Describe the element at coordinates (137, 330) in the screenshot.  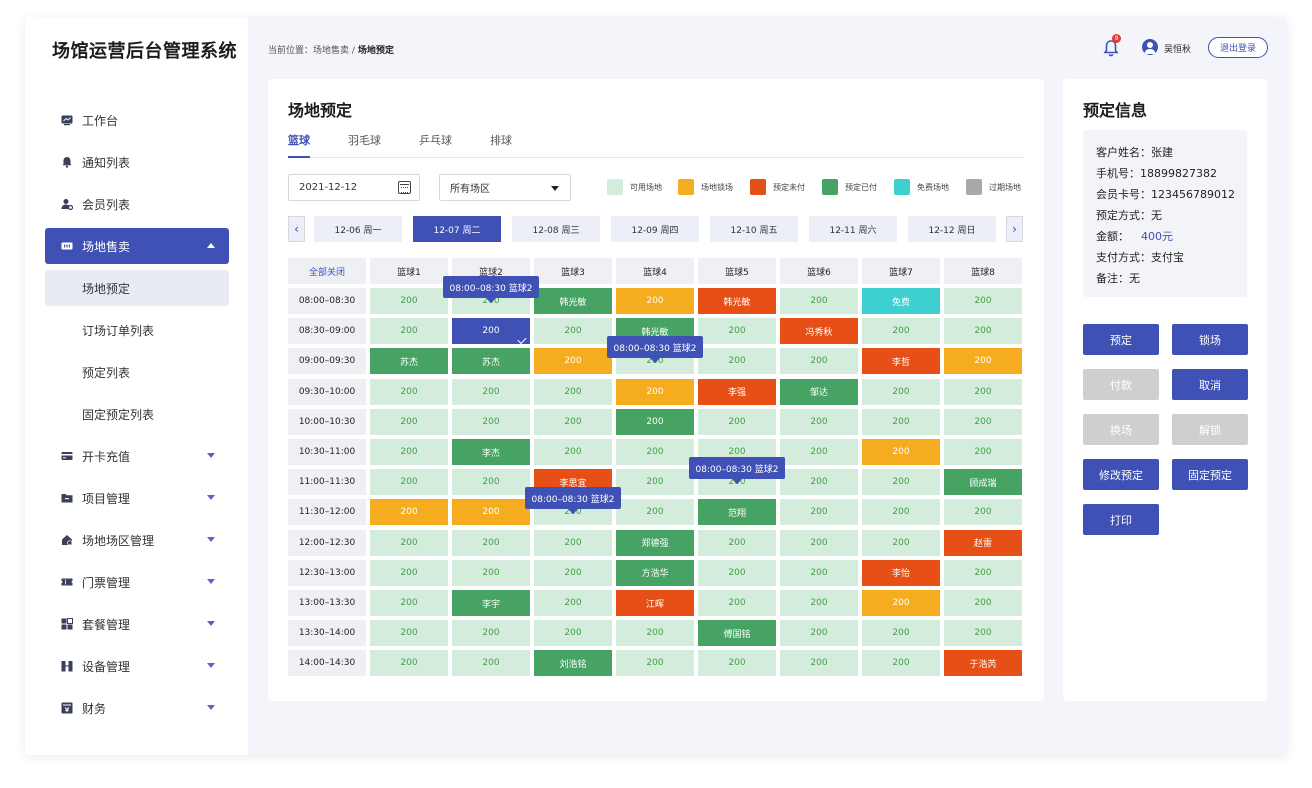
I see `sidebar-subitem-booking-orders: 订场订单列表` at that location.